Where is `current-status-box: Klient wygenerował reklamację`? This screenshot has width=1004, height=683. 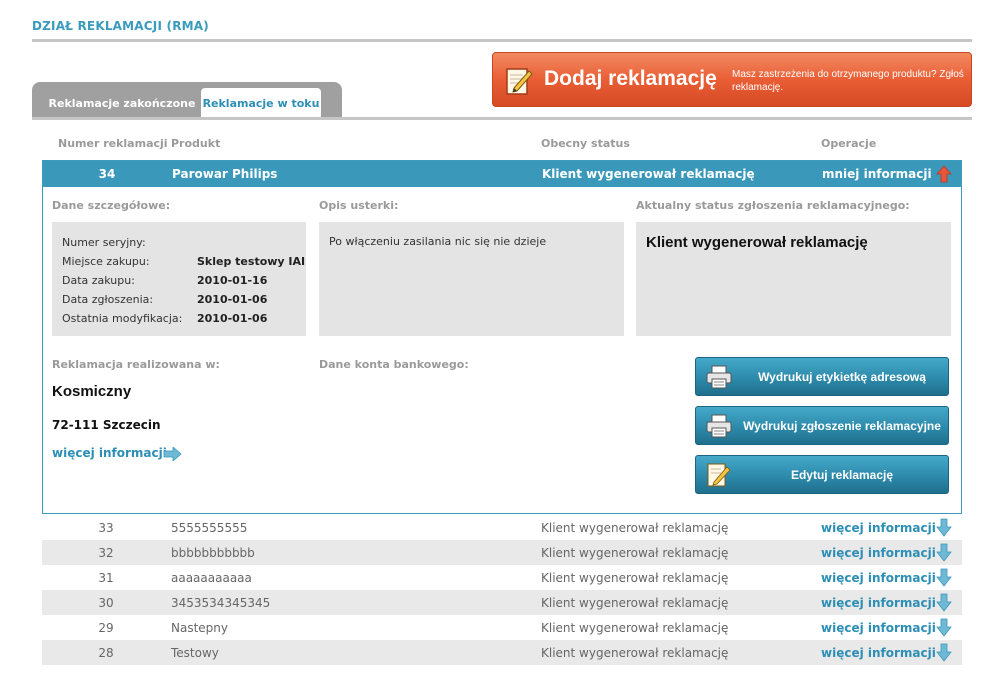
current-status-box: Klient wygenerował reklamację is located at coordinates (793, 279).